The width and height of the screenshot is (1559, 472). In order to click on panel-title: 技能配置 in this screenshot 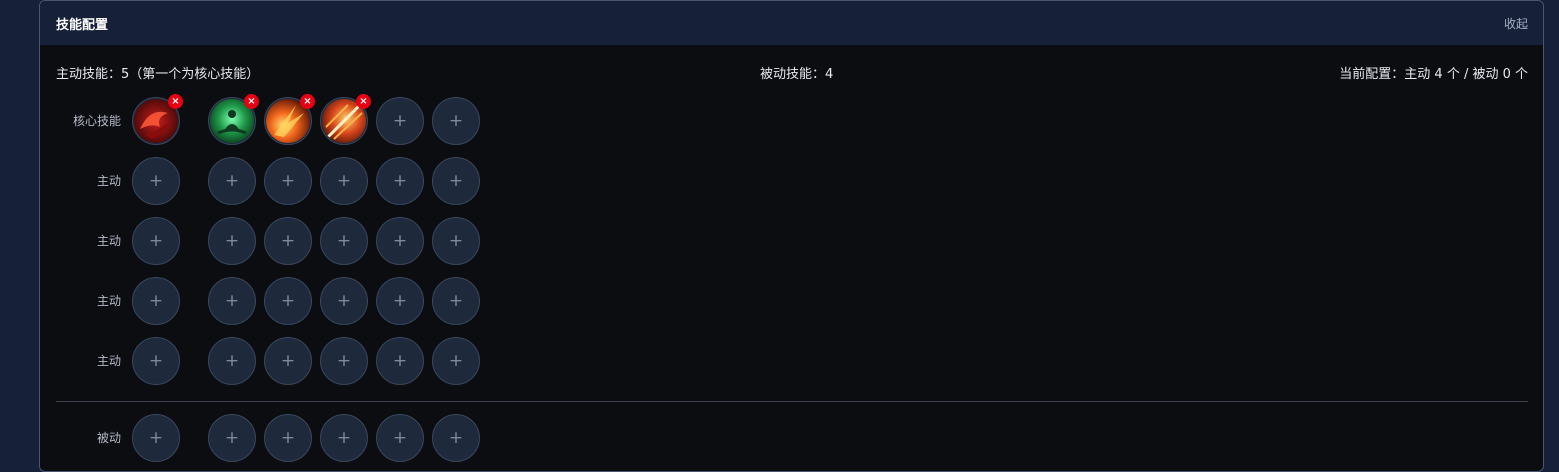, I will do `click(82, 25)`.